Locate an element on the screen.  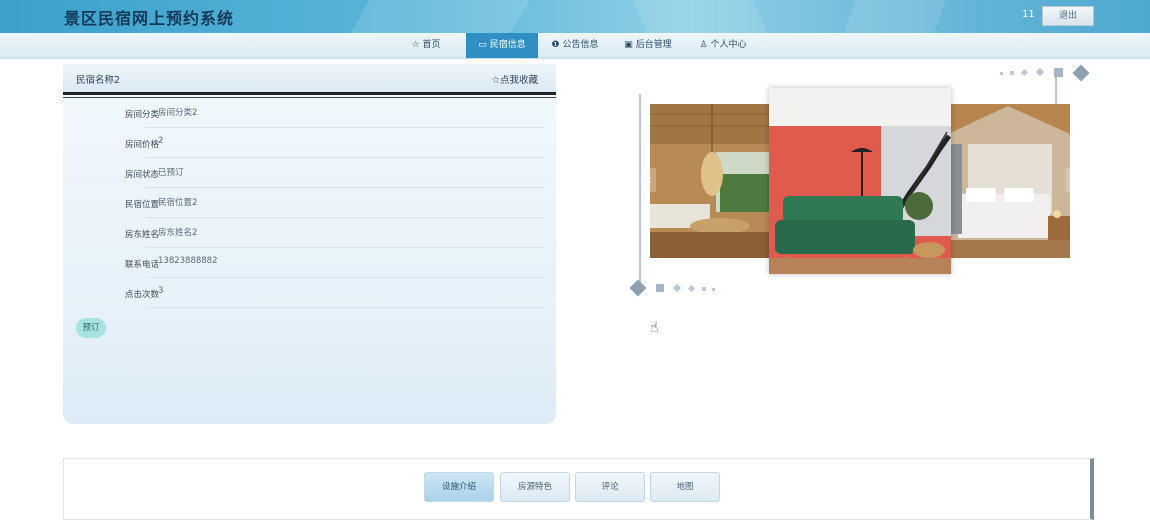
row-value: 已预订 is located at coordinates (171, 173).